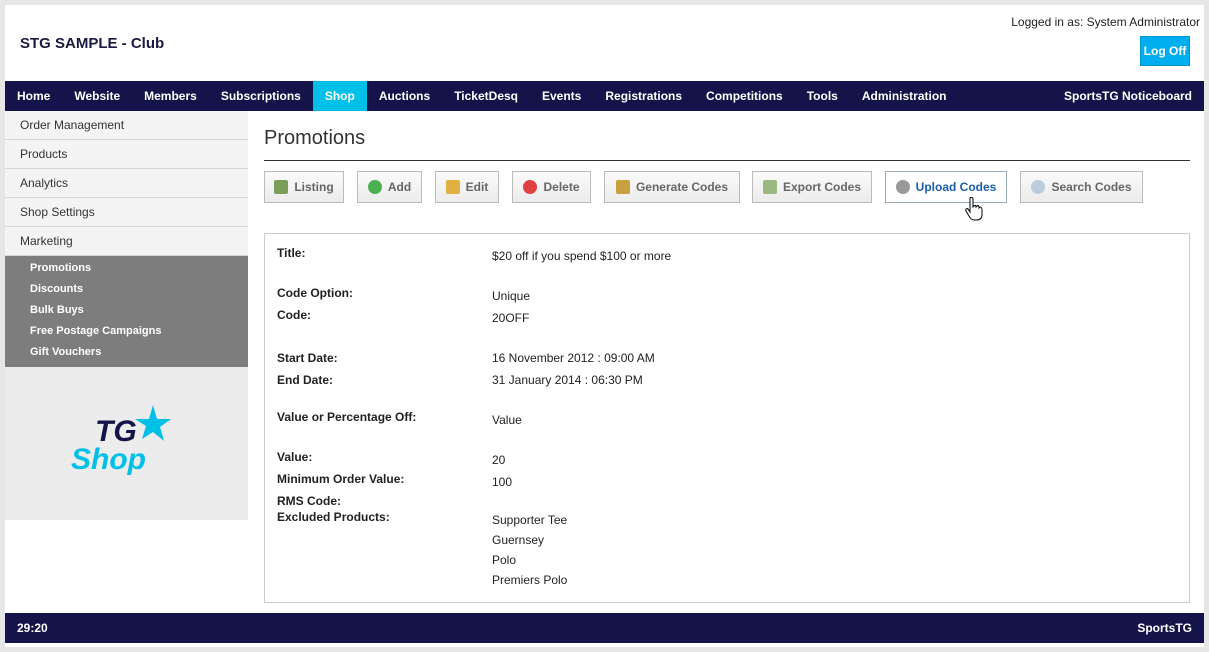 This screenshot has width=1209, height=652. Describe the element at coordinates (126, 331) in the screenshot. I see `submenu-item-free-postage: Free Postage Campaigns` at that location.